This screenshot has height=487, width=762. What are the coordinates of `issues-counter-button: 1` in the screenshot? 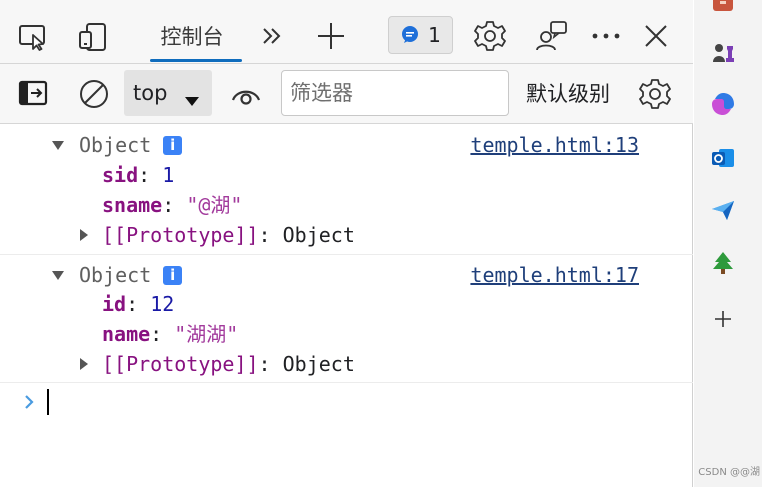 It's located at (420, 35).